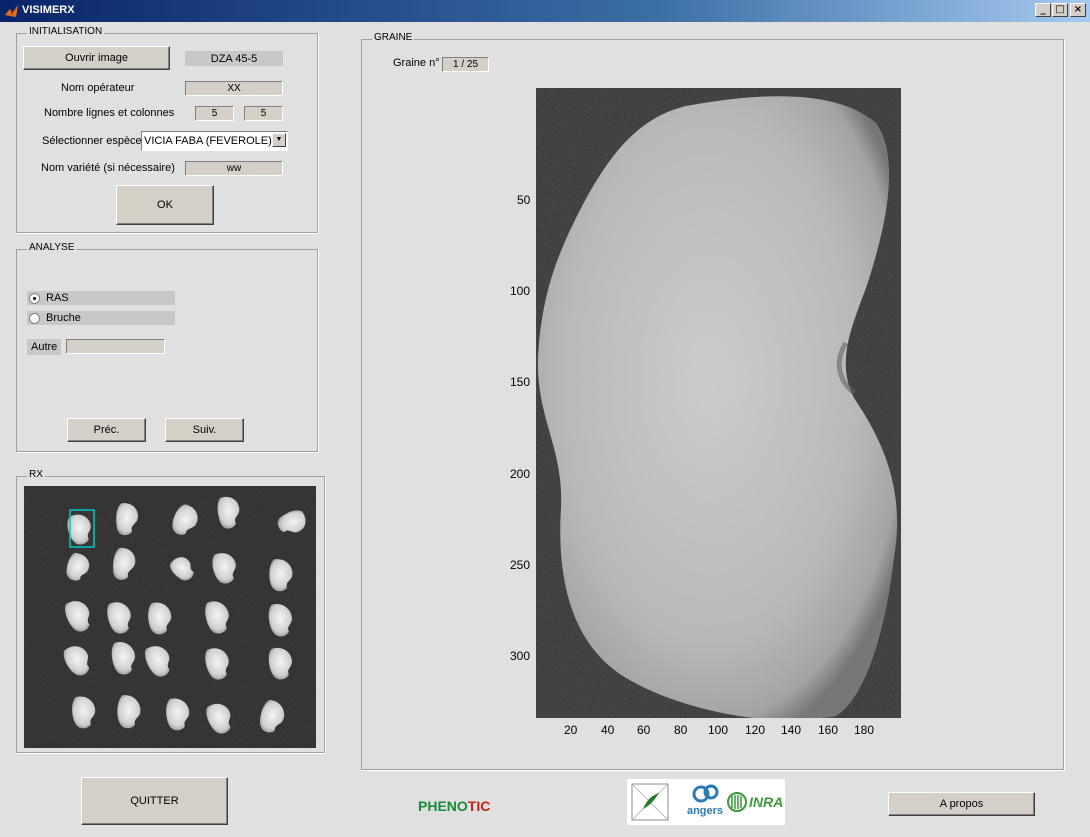  Describe the element at coordinates (167, 347) in the screenshot. I see `analyse-panel: ANALYSE RAS Bruche Autre Préc. Suiv.` at that location.